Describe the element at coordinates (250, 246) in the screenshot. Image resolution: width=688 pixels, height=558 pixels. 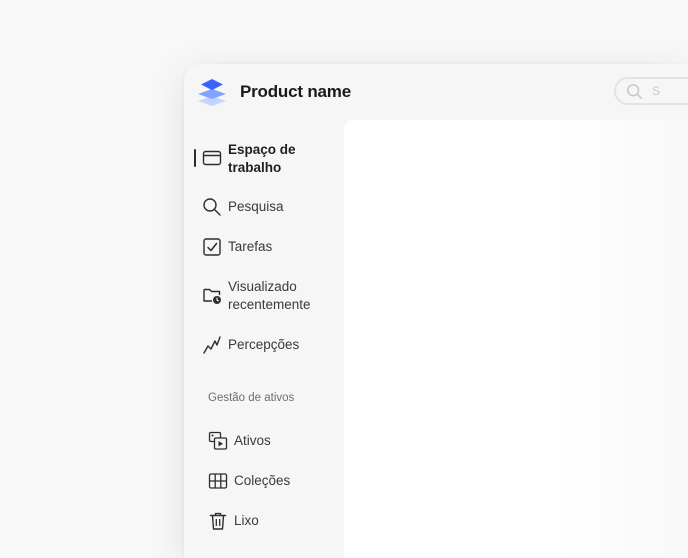
I see `sidebar-item-label: Tarefas` at that location.